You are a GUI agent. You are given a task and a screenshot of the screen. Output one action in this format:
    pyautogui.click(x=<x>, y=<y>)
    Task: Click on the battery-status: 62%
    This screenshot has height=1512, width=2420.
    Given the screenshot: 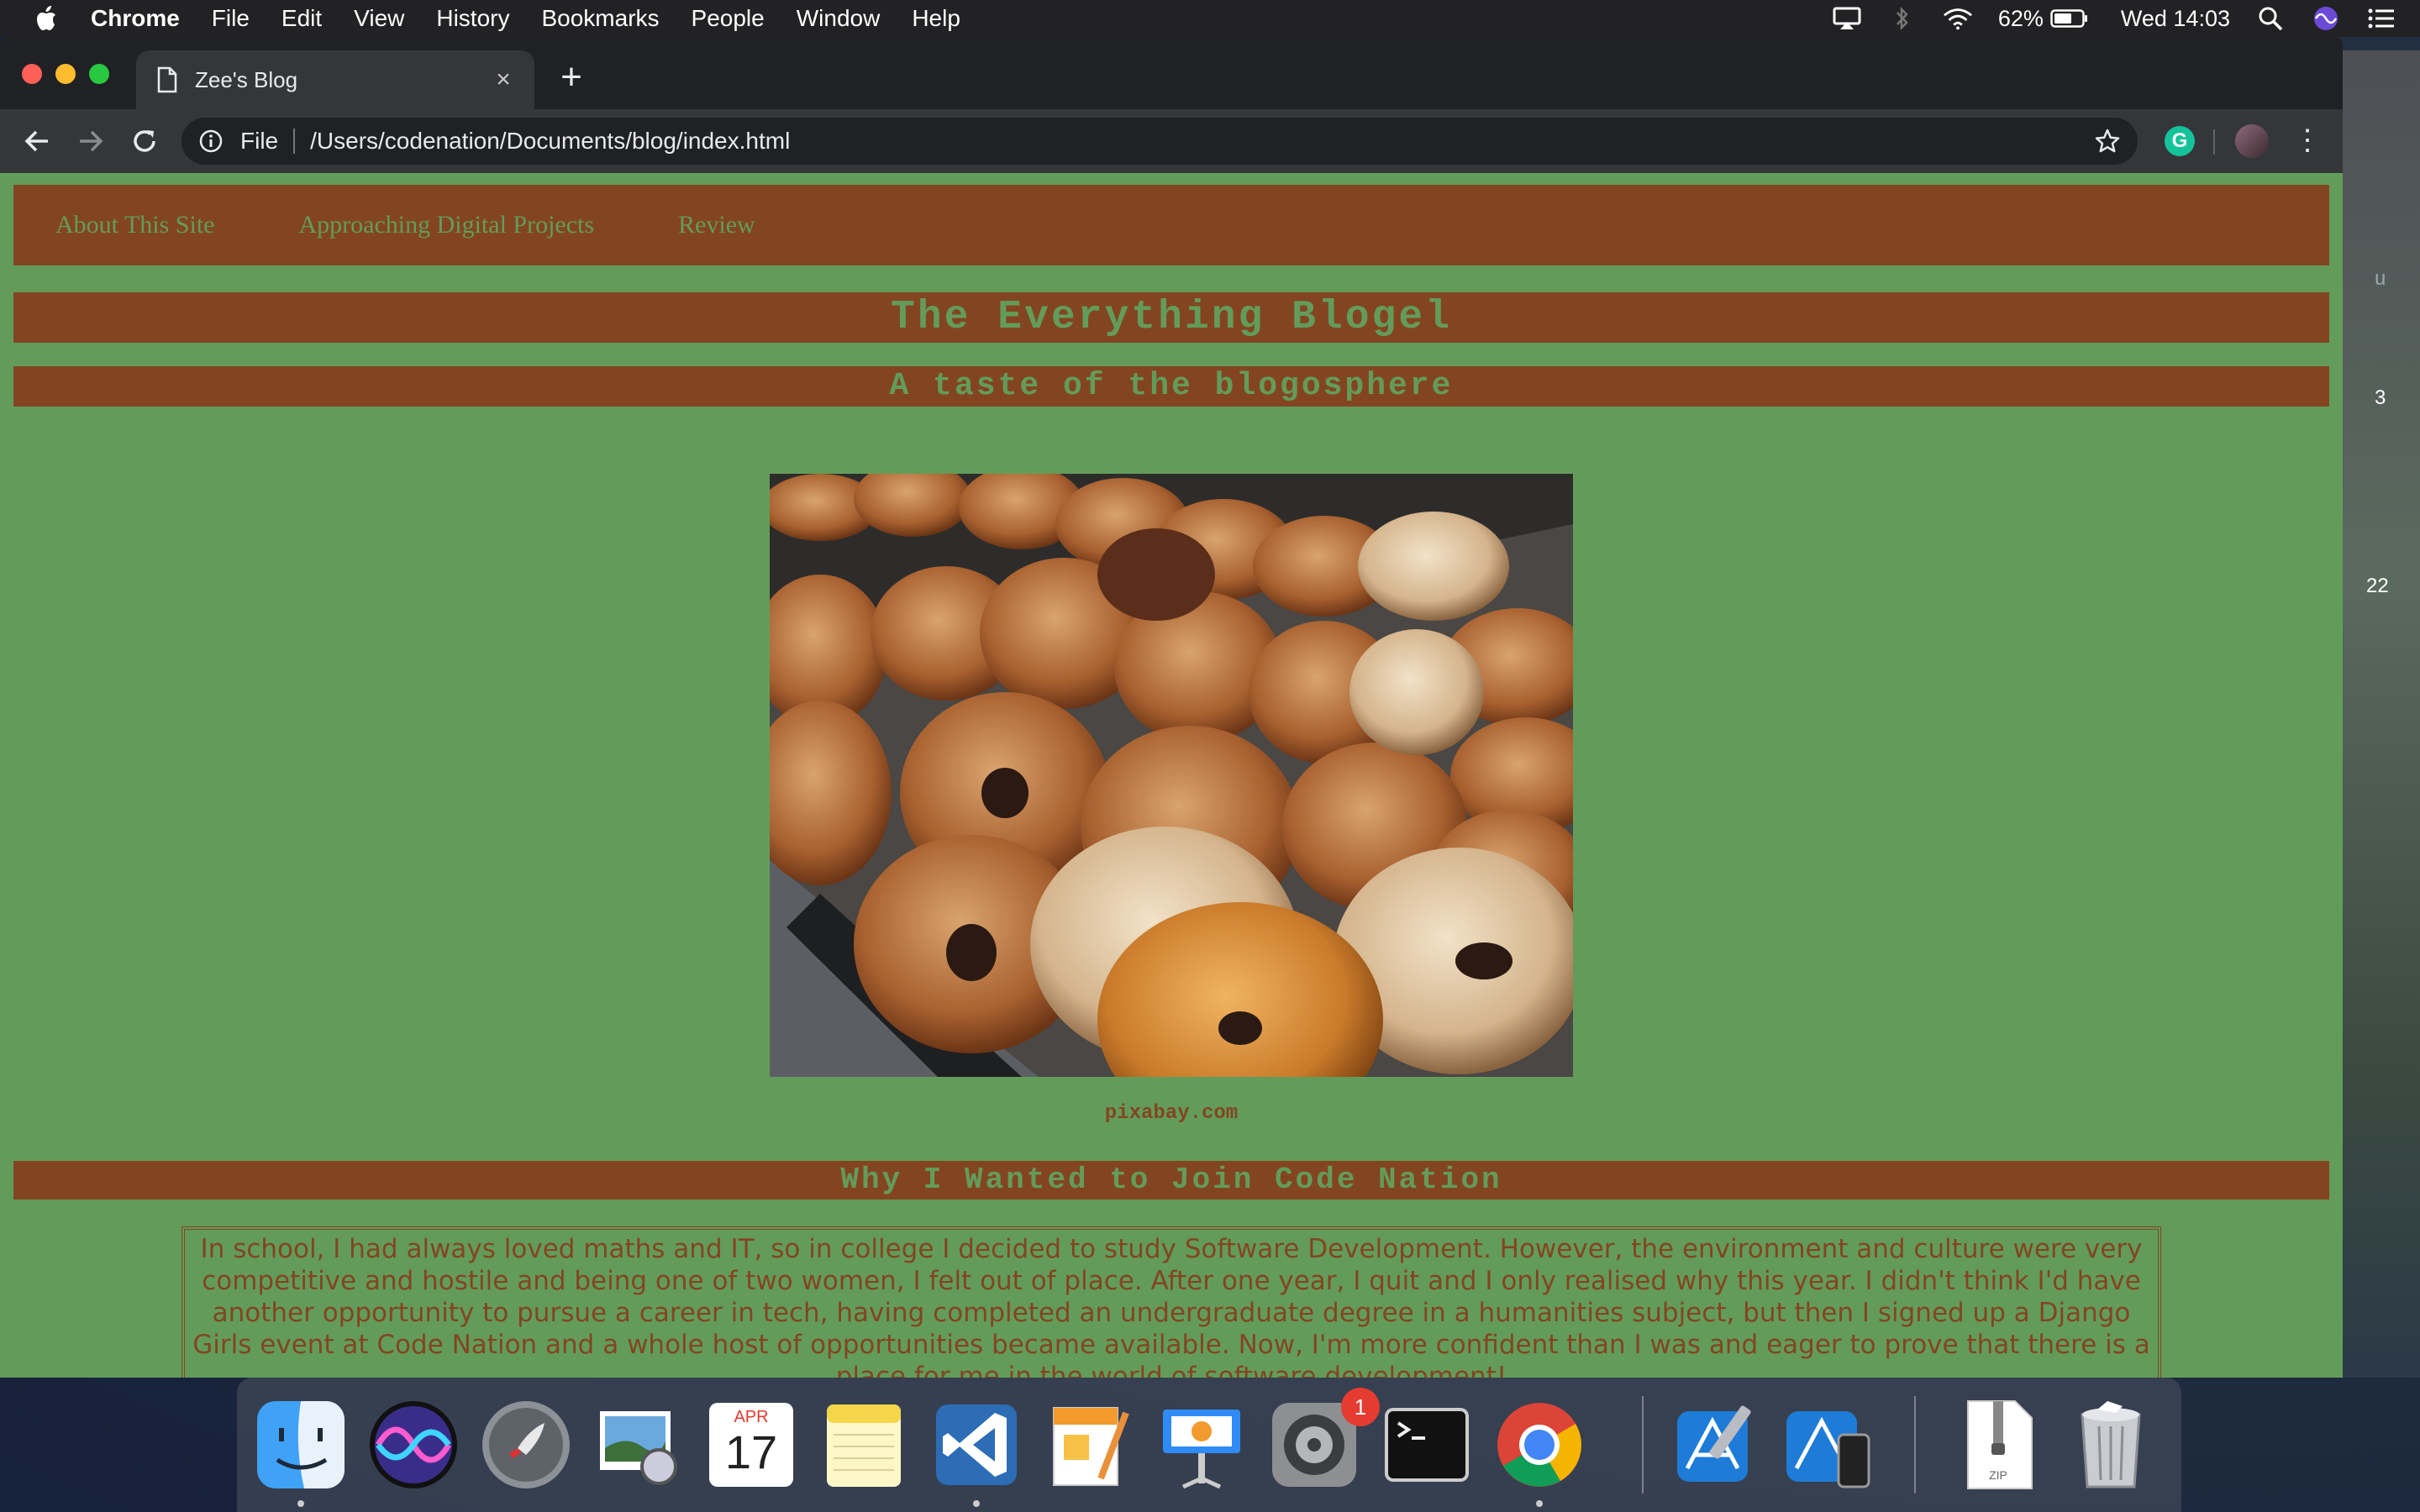 What is the action you would take?
    pyautogui.click(x=2044, y=19)
    